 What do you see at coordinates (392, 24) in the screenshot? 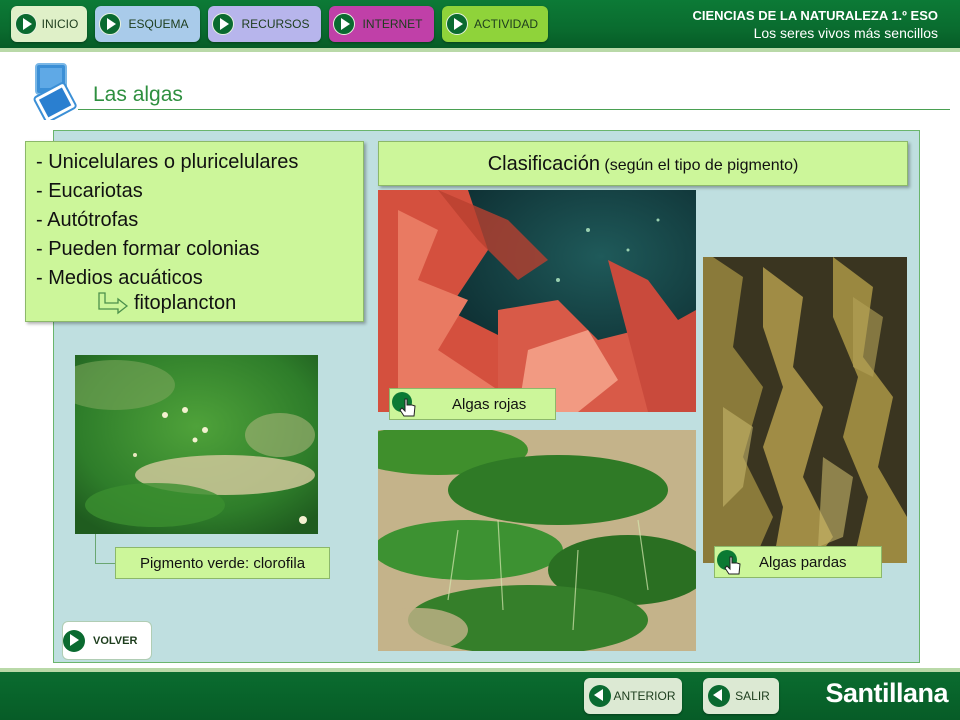
I see `nav-label: INTERNET` at bounding box center [392, 24].